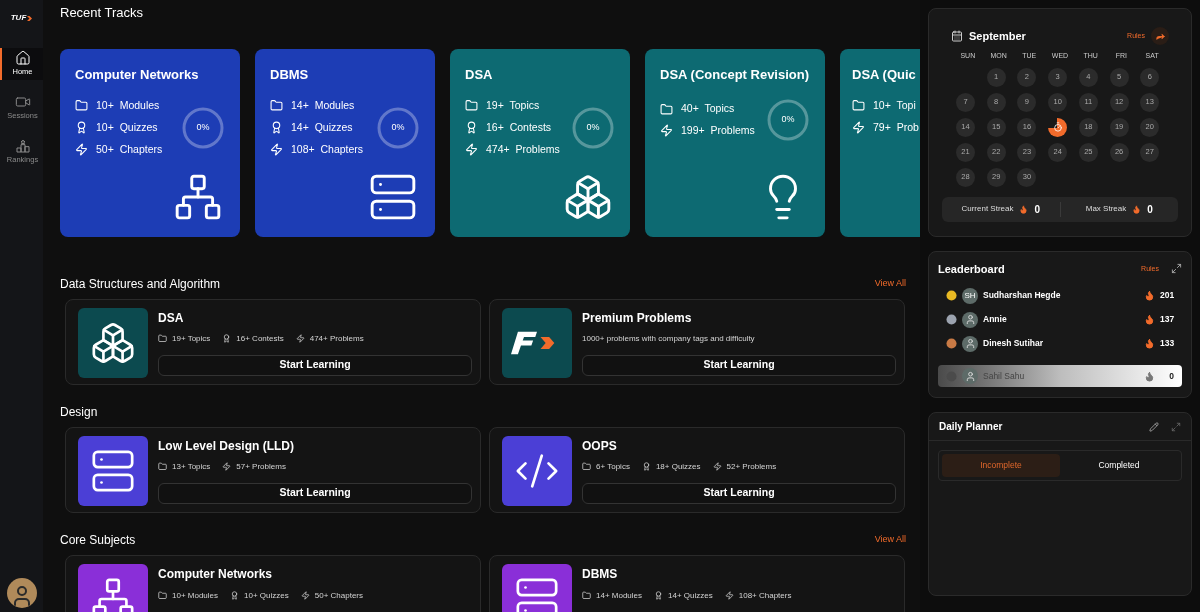 Image resolution: width=1200 pixels, height=612 pixels. What do you see at coordinates (735, 142) in the screenshot?
I see `track-card: DSA (Concept Revision) 40+ Topics 199+ Problems 0%` at bounding box center [735, 142].